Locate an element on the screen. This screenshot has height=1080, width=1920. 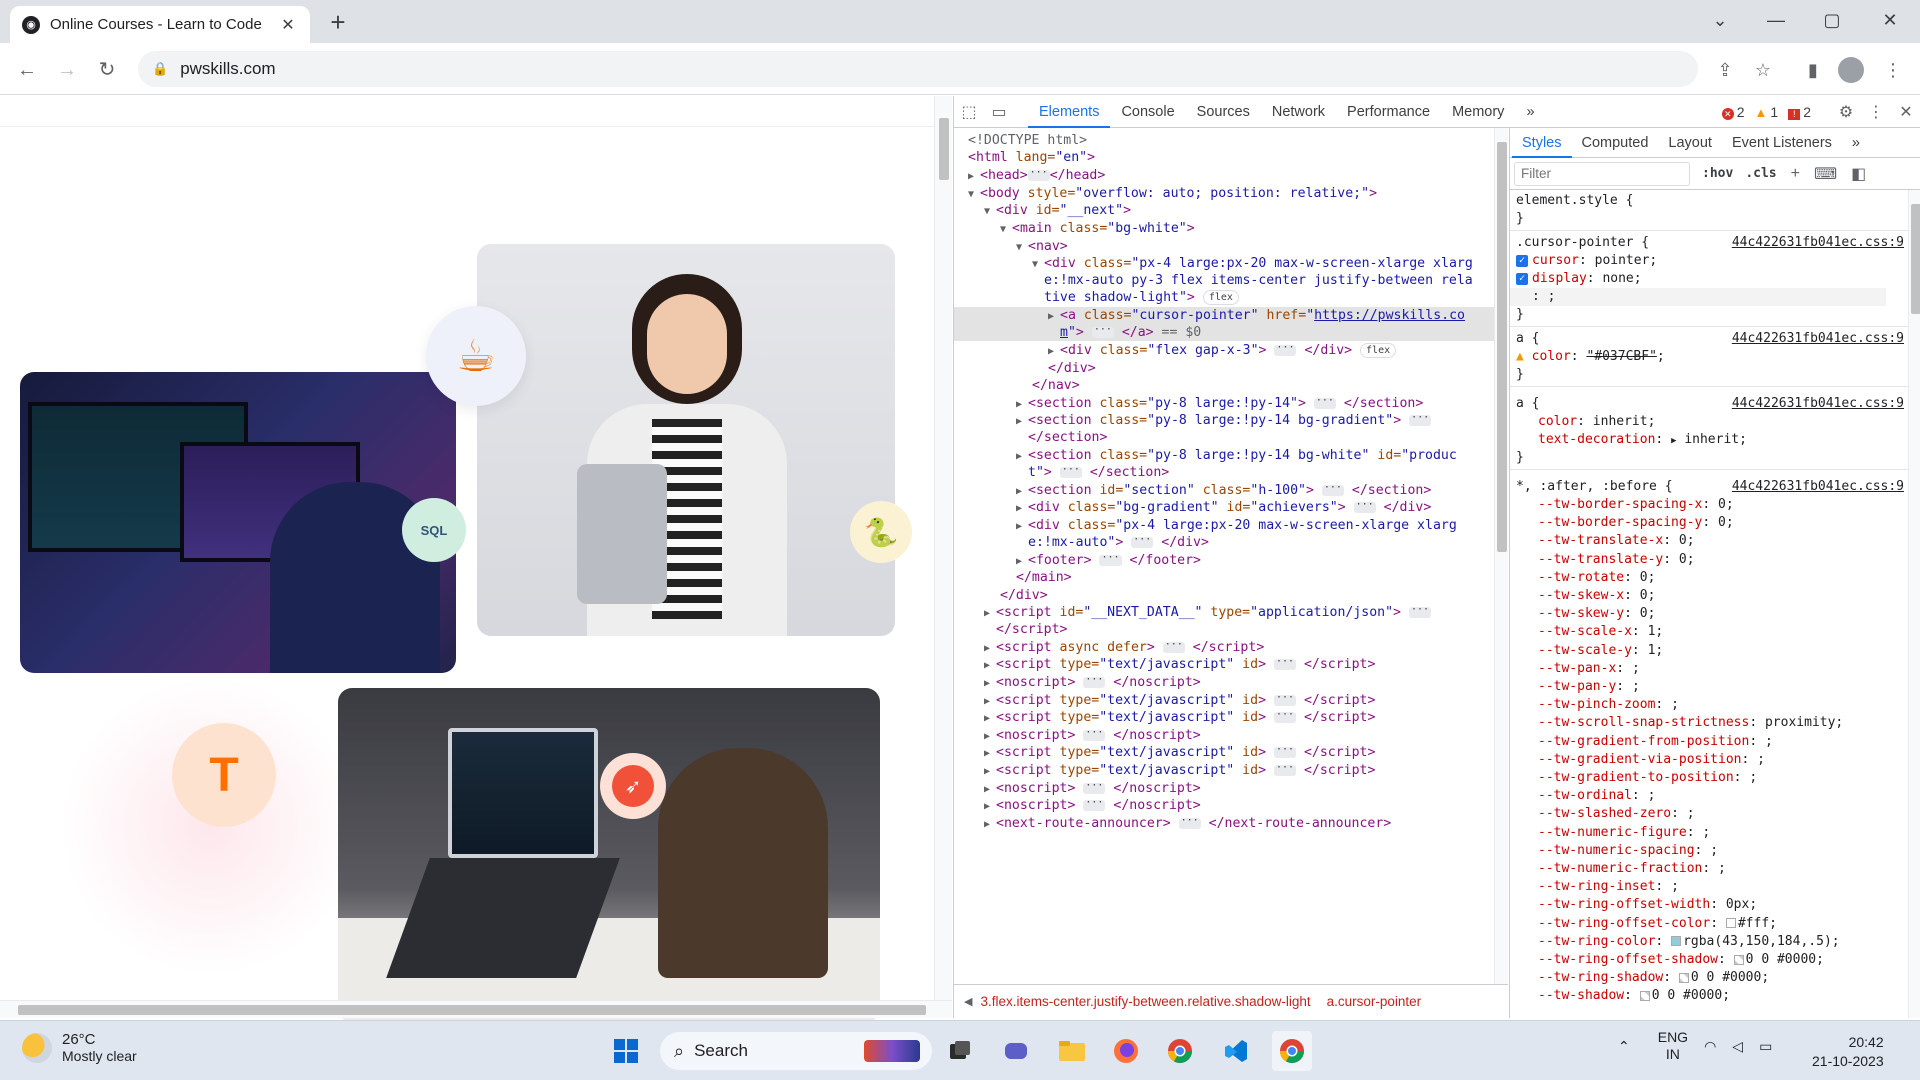
tab-memory: Memory is located at coordinates (1478, 112).